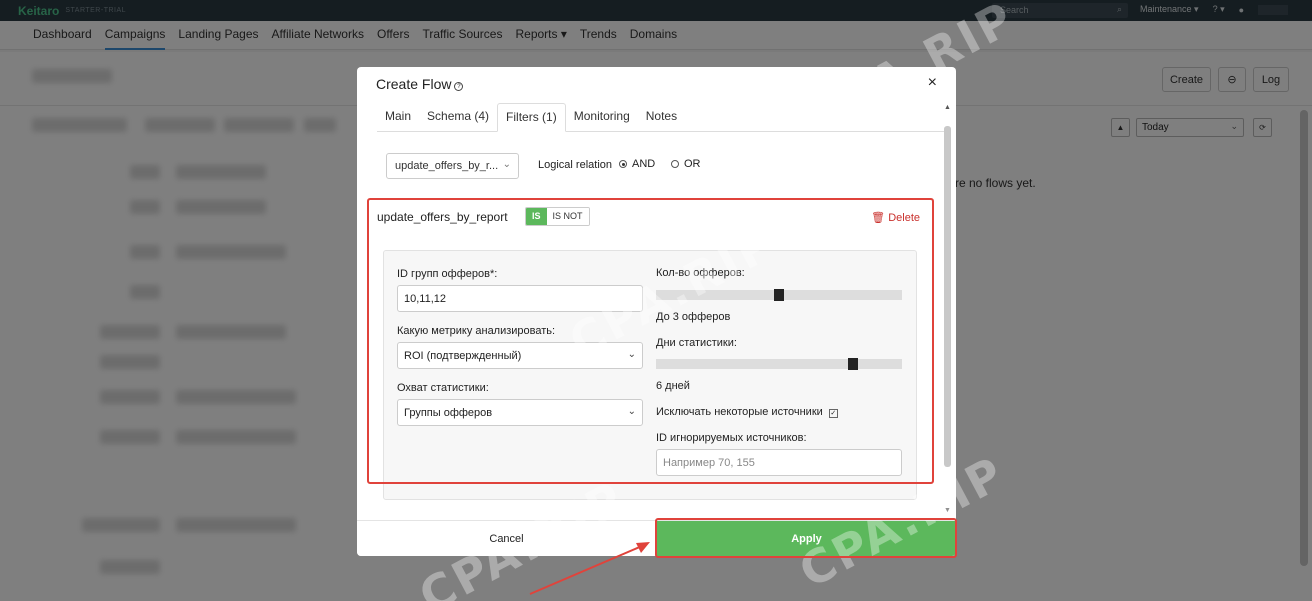 This screenshot has height=601, width=1312. I want to click on tab-main: Main, so click(398, 117).